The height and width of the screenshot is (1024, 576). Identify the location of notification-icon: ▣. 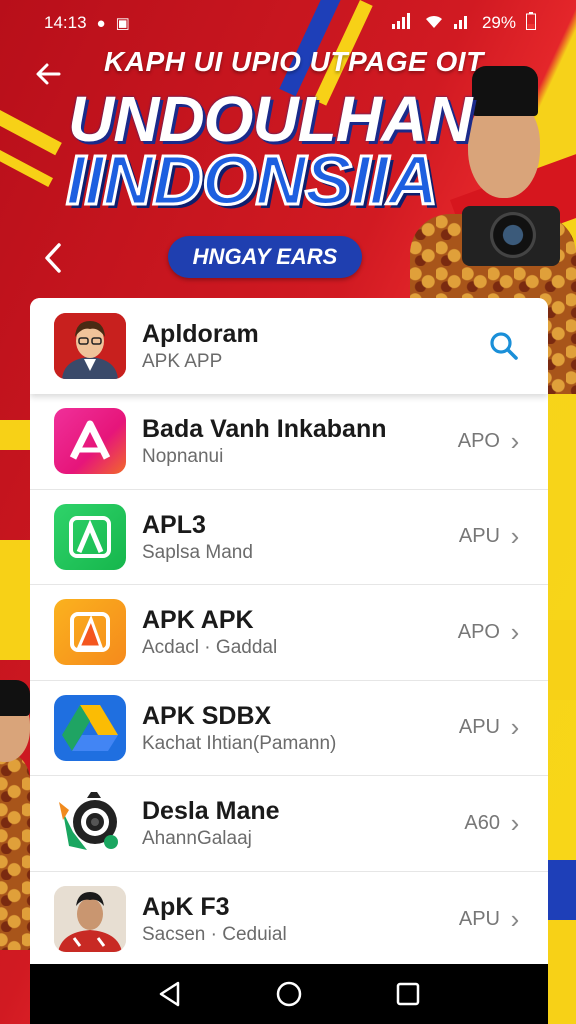
(122, 23).